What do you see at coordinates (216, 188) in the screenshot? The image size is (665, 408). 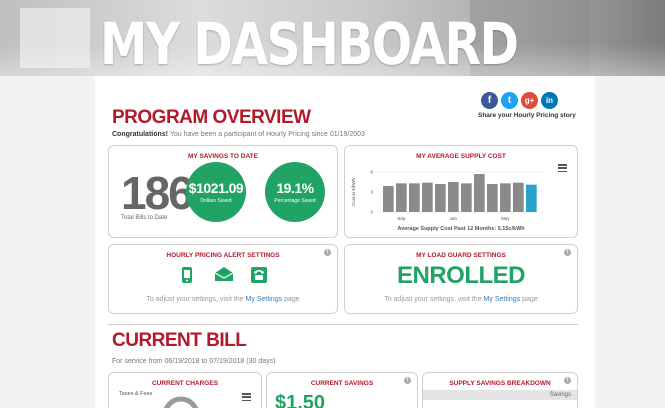 I see `dollars-saved-value: $1021.09` at bounding box center [216, 188].